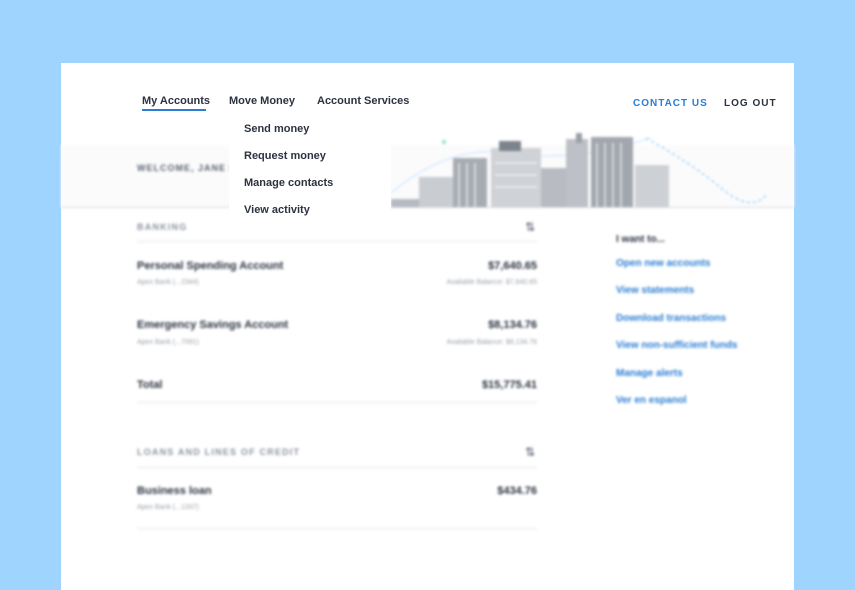 The image size is (855, 590). What do you see at coordinates (663, 263) in the screenshot?
I see `link-open-new-accounts: Open new accounts` at bounding box center [663, 263].